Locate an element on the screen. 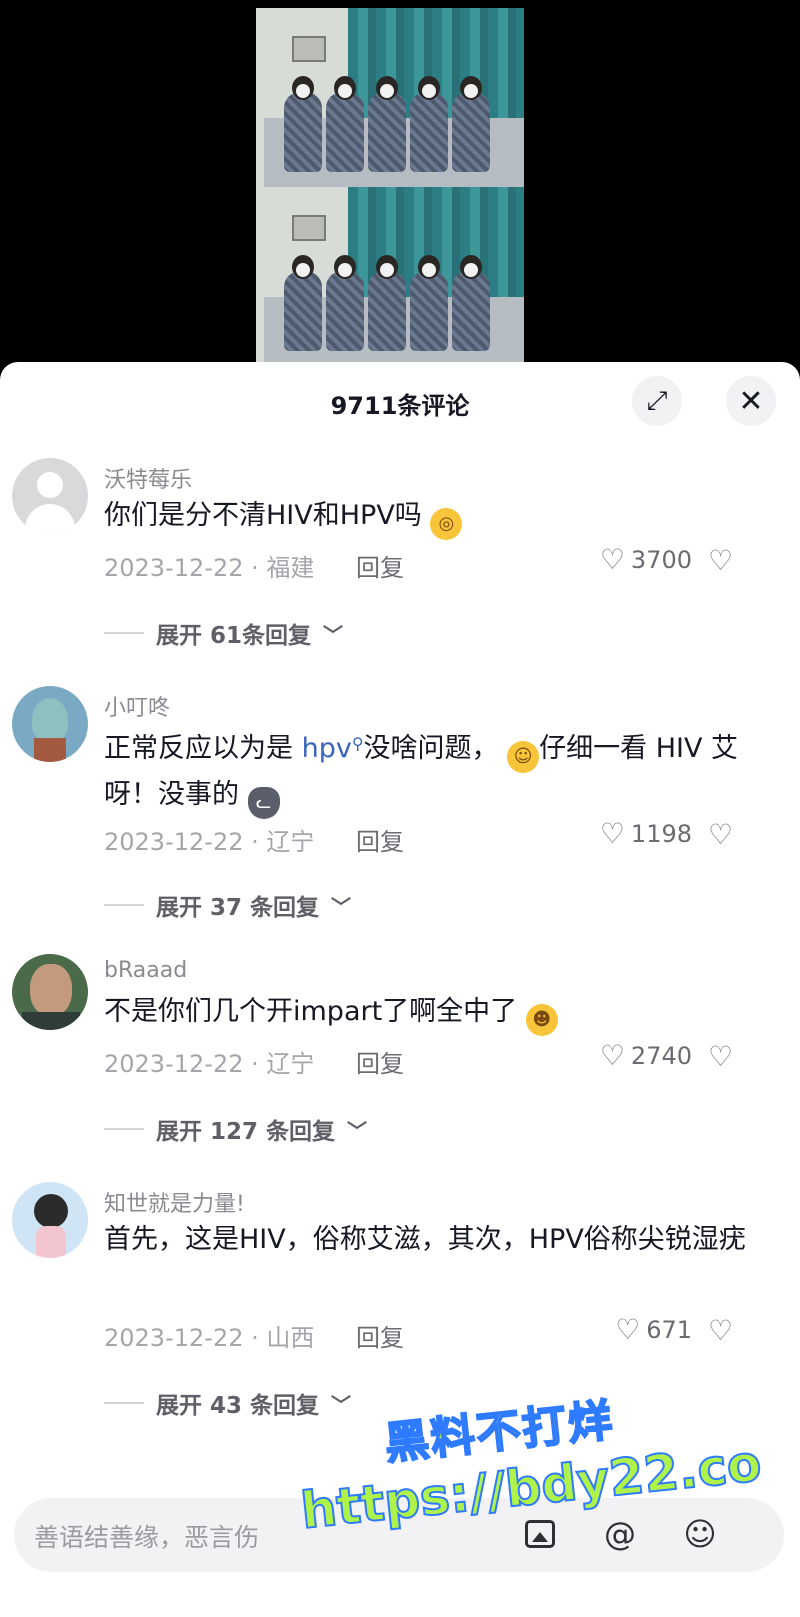 The image size is (800, 1617). video-thumbnail is located at coordinates (390, 187).